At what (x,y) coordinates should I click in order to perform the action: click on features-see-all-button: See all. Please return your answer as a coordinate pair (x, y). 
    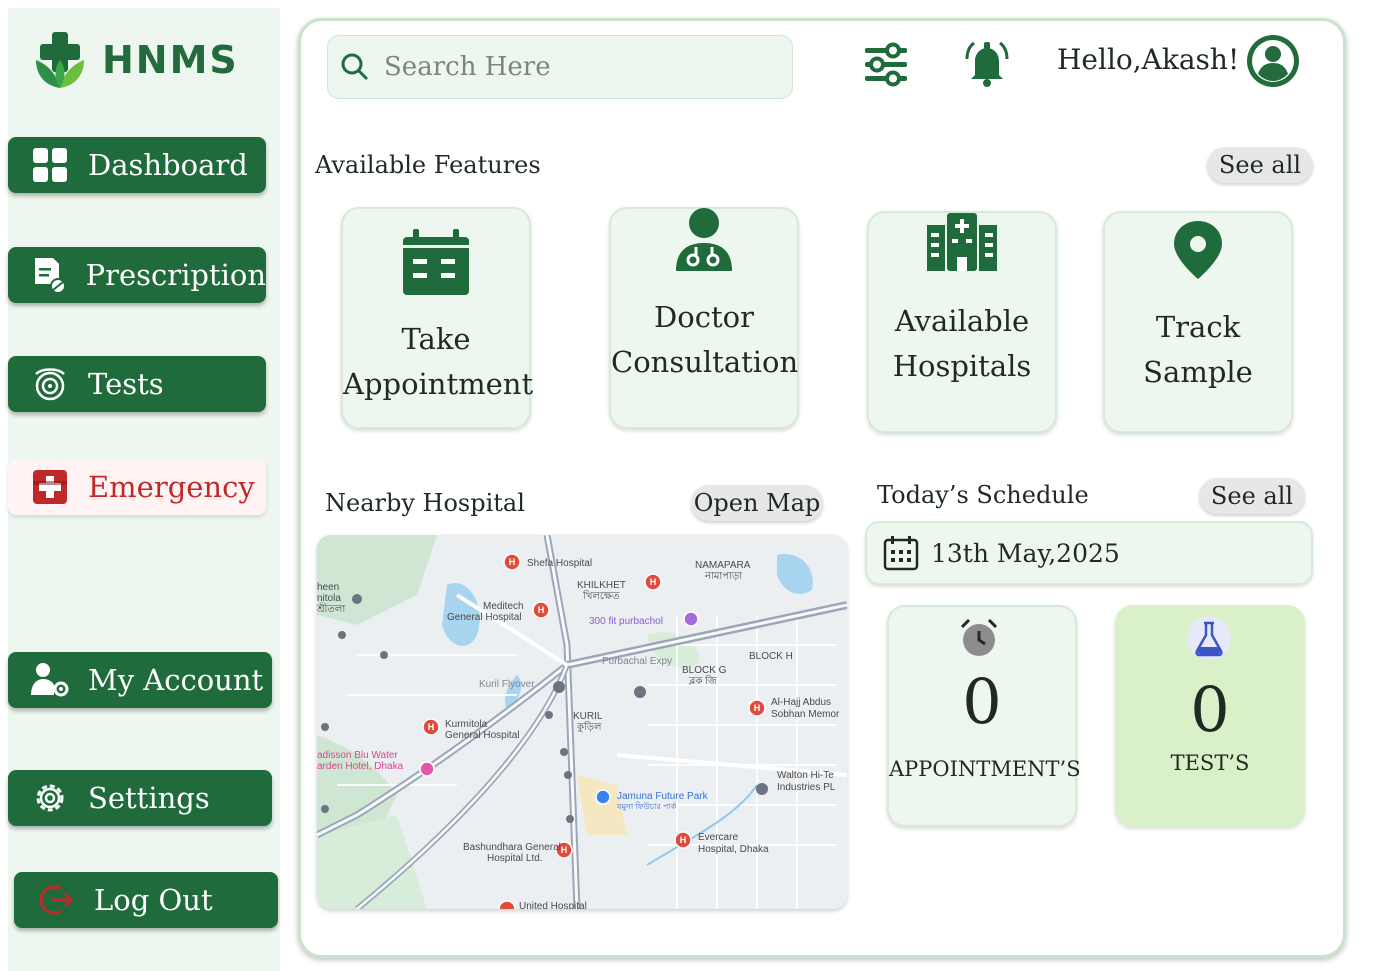
    Looking at the image, I should click on (1260, 165).